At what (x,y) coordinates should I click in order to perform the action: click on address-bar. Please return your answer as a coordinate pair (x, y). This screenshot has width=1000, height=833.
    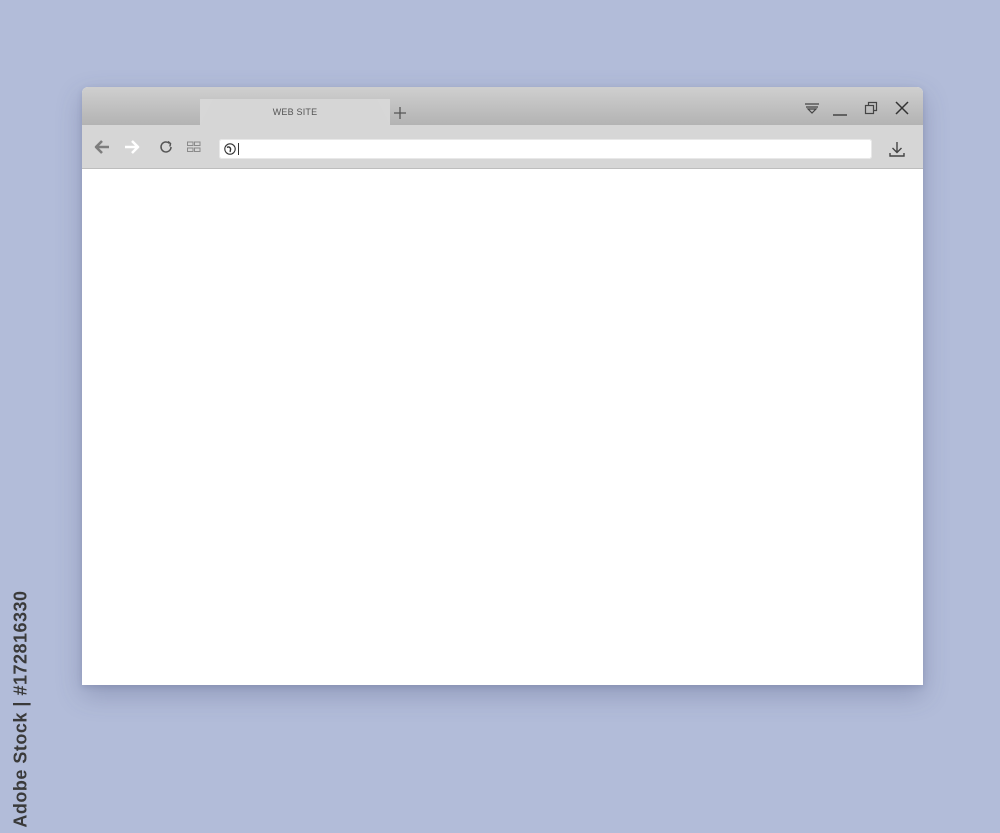
    Looking at the image, I should click on (545, 149).